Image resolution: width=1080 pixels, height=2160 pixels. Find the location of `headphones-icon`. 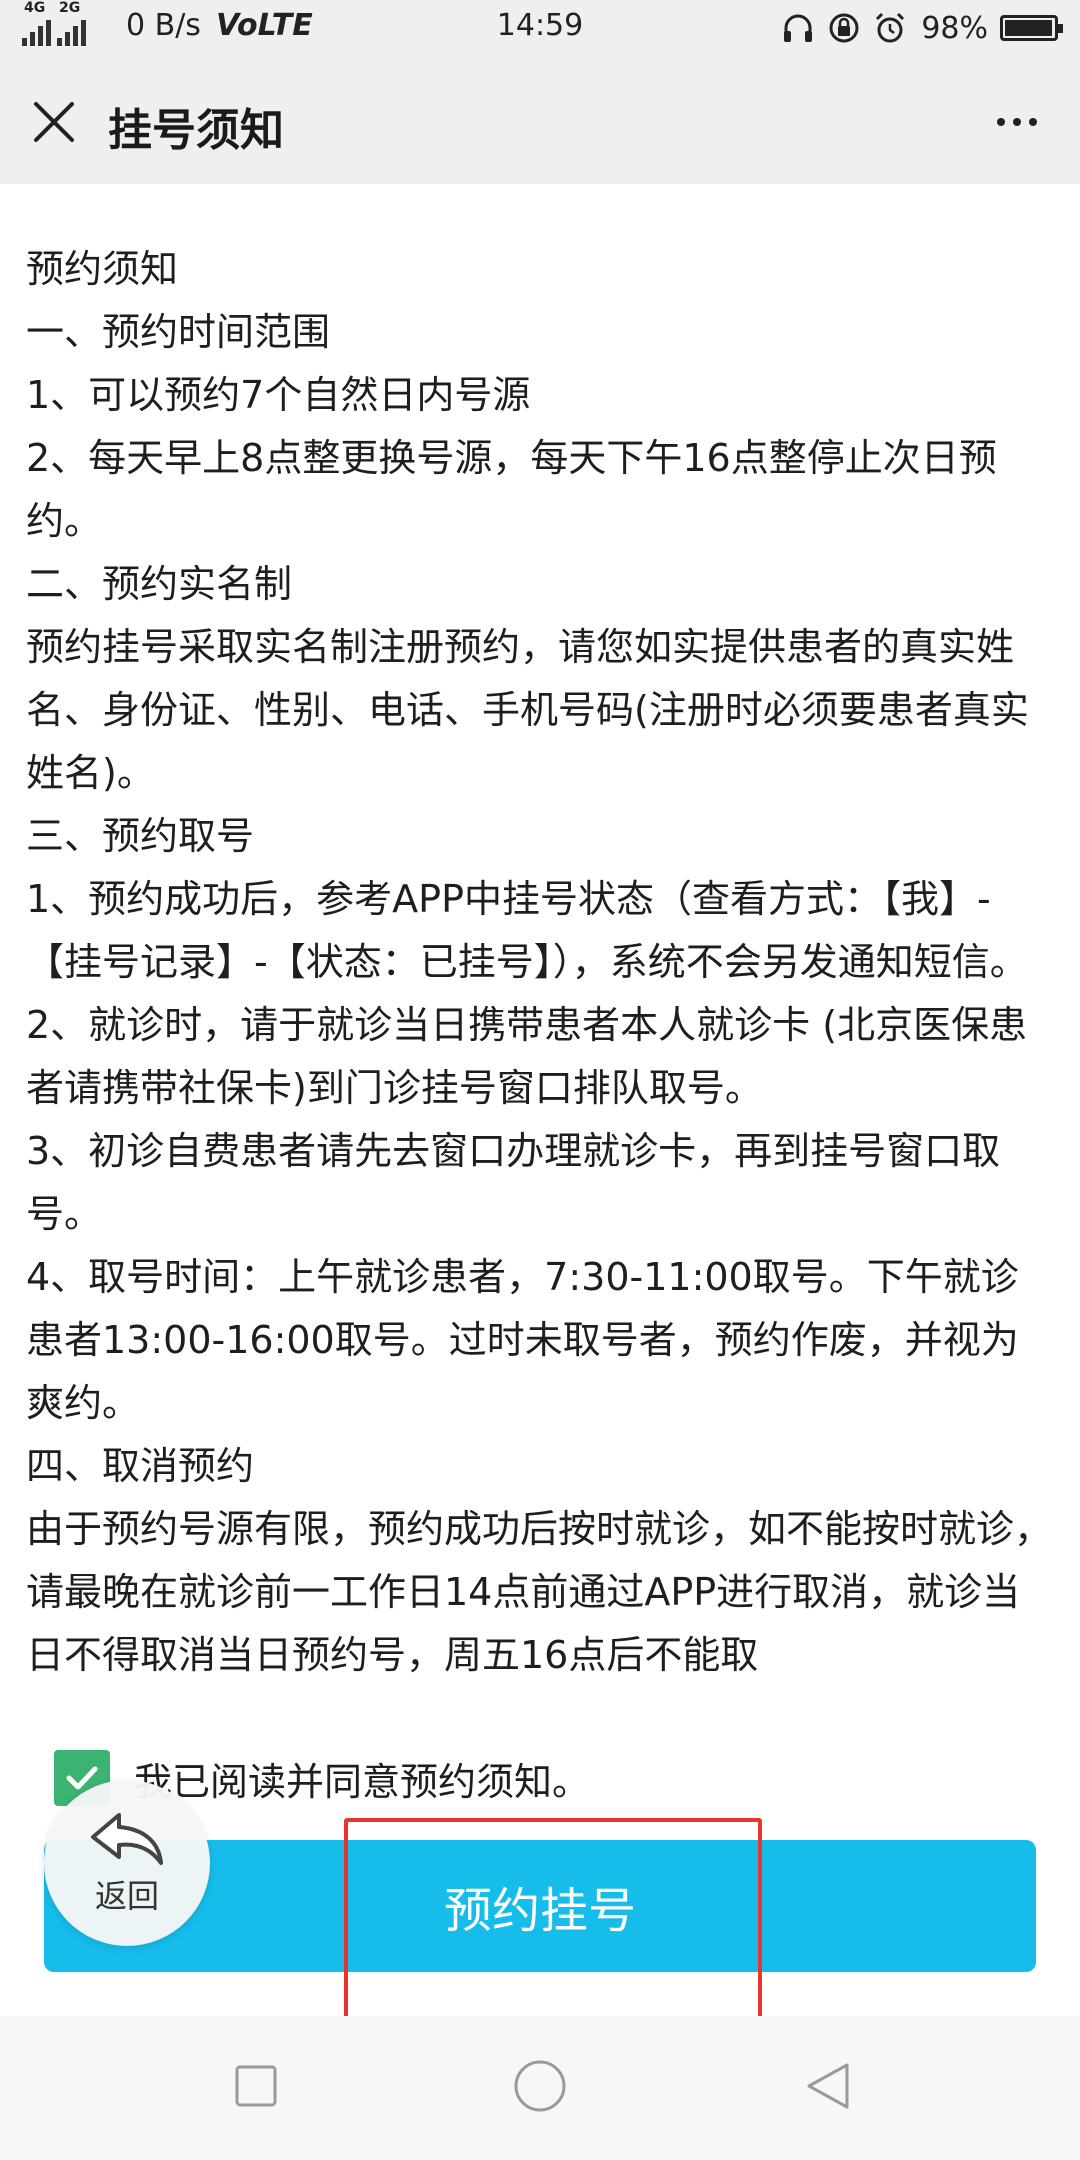

headphones-icon is located at coordinates (798, 28).